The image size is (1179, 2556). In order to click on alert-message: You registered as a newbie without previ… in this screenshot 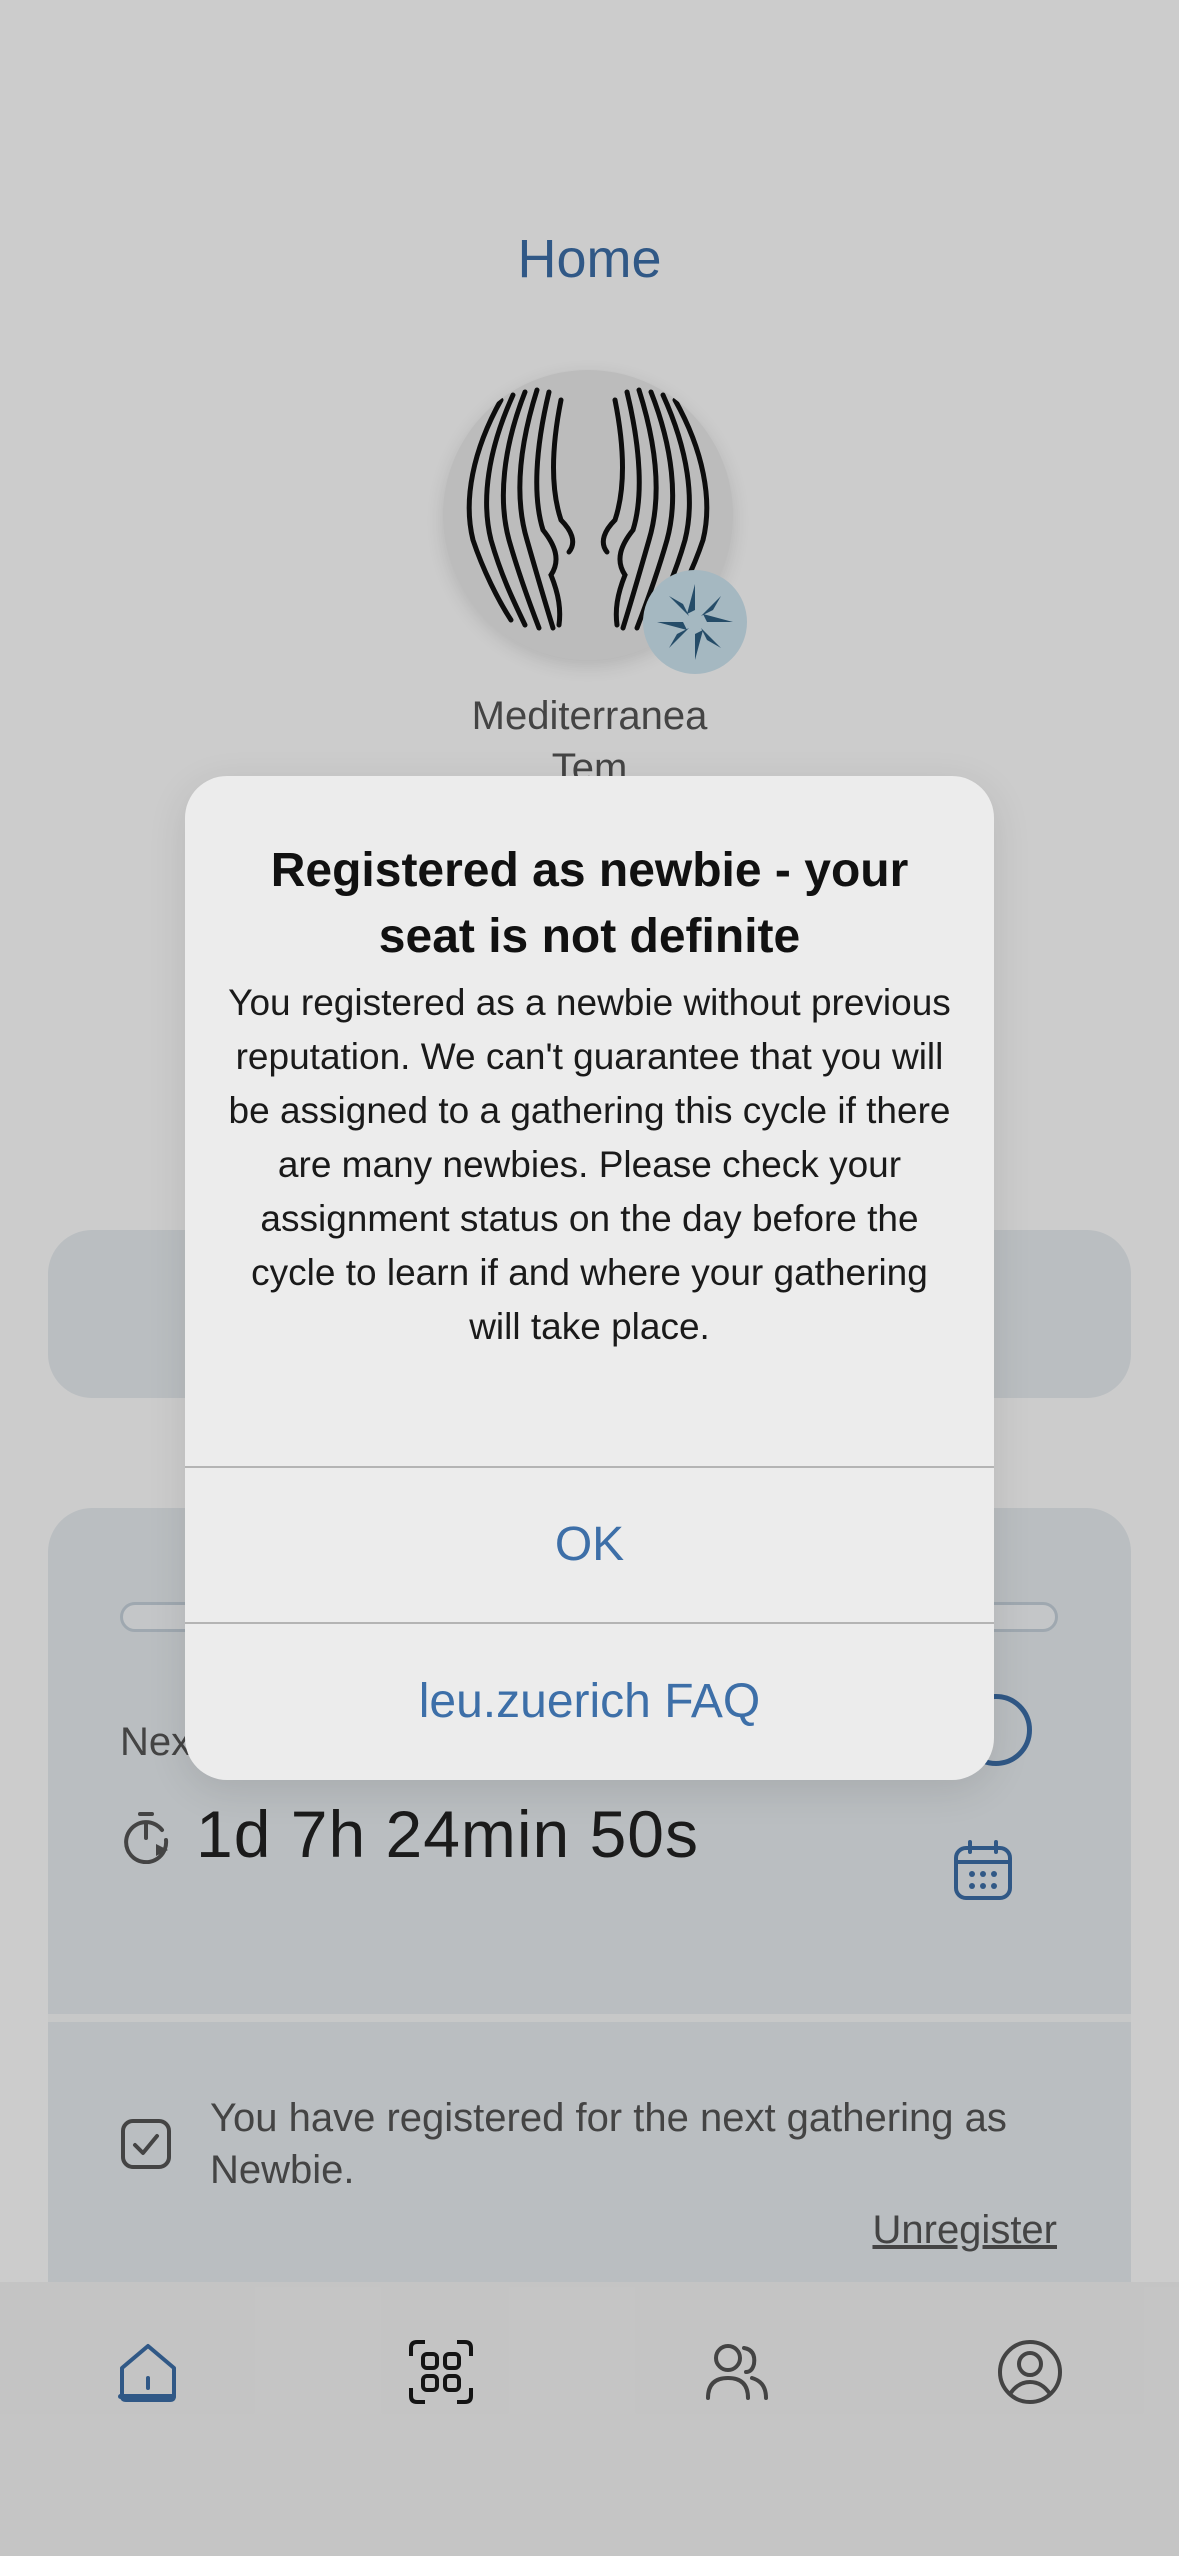, I will do `click(589, 1164)`.